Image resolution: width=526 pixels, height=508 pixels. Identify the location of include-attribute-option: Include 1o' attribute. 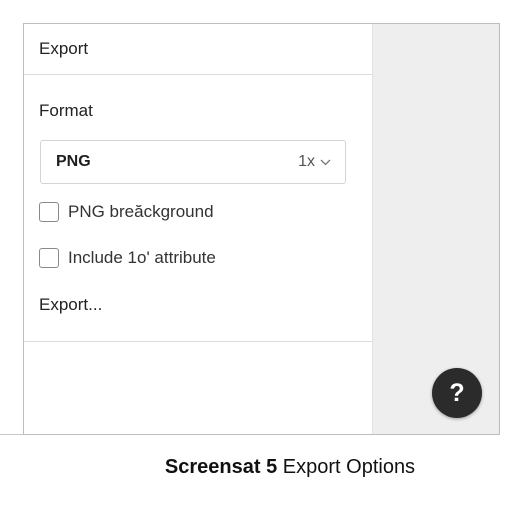
(127, 258).